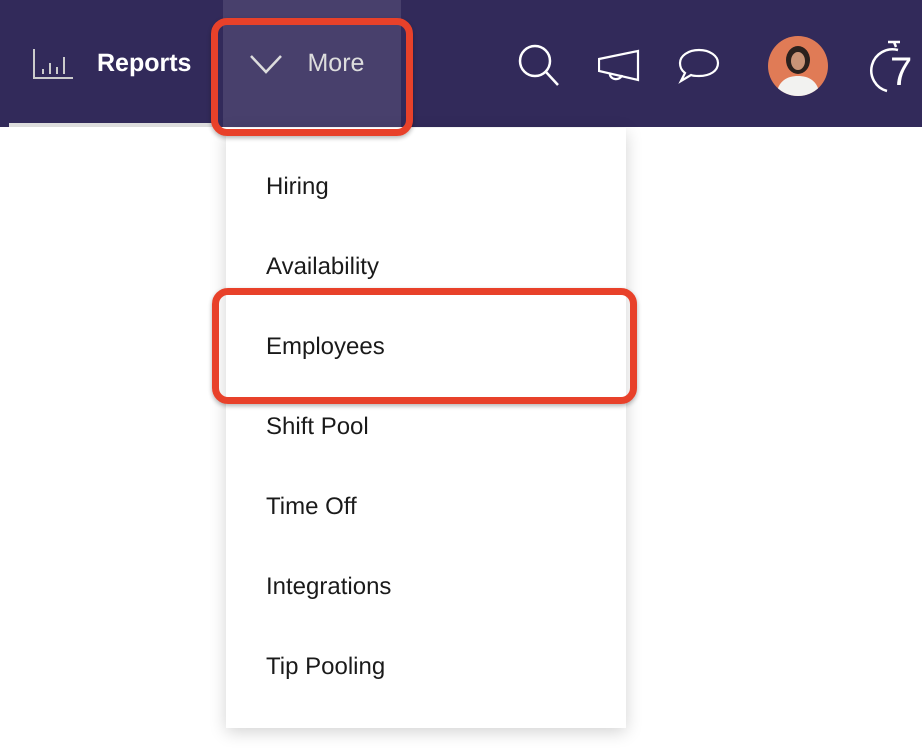  What do you see at coordinates (426, 187) in the screenshot?
I see `menu-item: Hiring` at bounding box center [426, 187].